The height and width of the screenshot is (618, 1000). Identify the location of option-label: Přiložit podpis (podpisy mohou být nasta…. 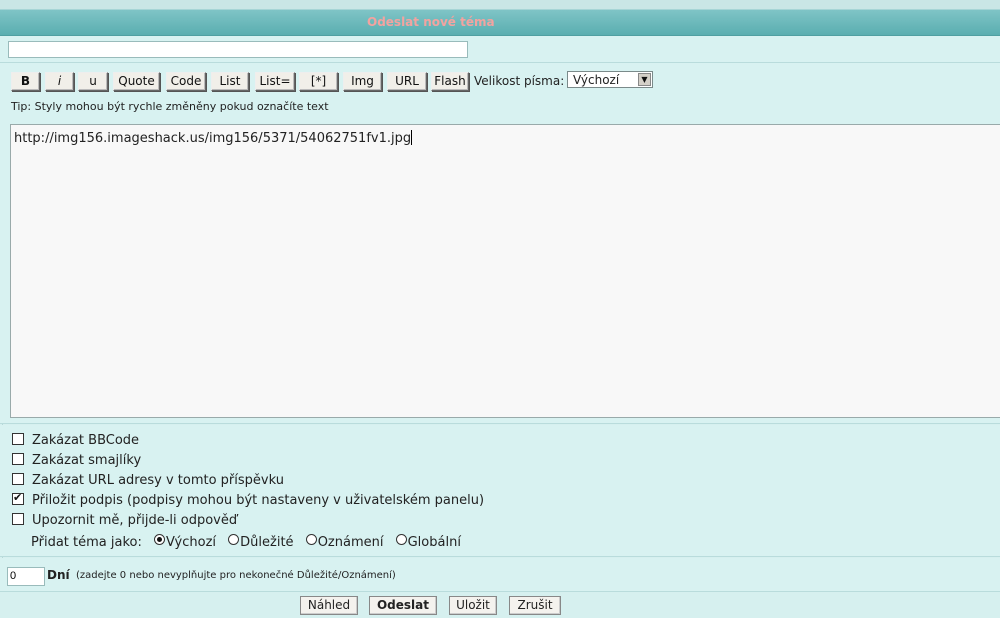
(258, 500).